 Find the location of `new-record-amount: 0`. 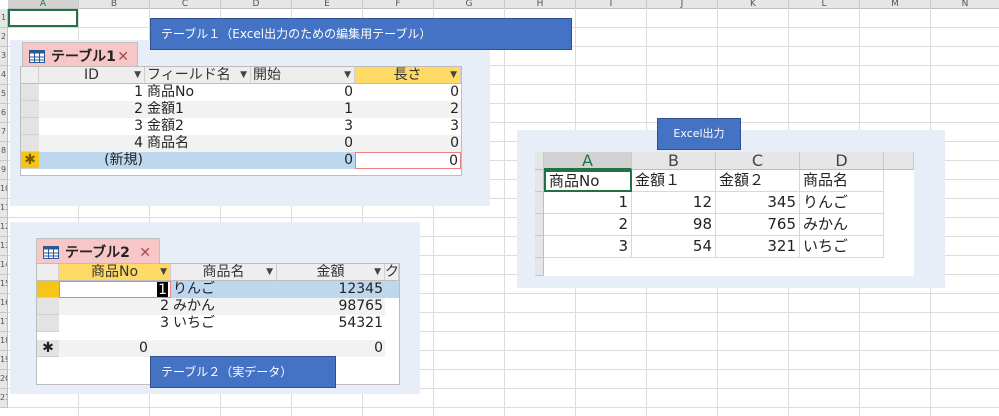

new-record-amount: 0 is located at coordinates (331, 348).